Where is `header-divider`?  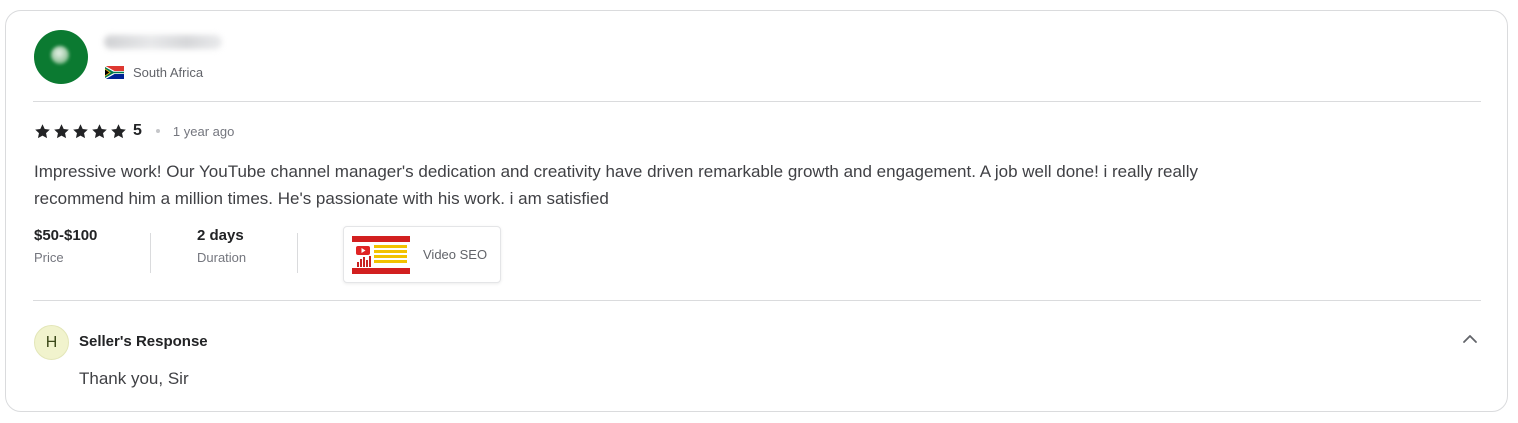
header-divider is located at coordinates (757, 101).